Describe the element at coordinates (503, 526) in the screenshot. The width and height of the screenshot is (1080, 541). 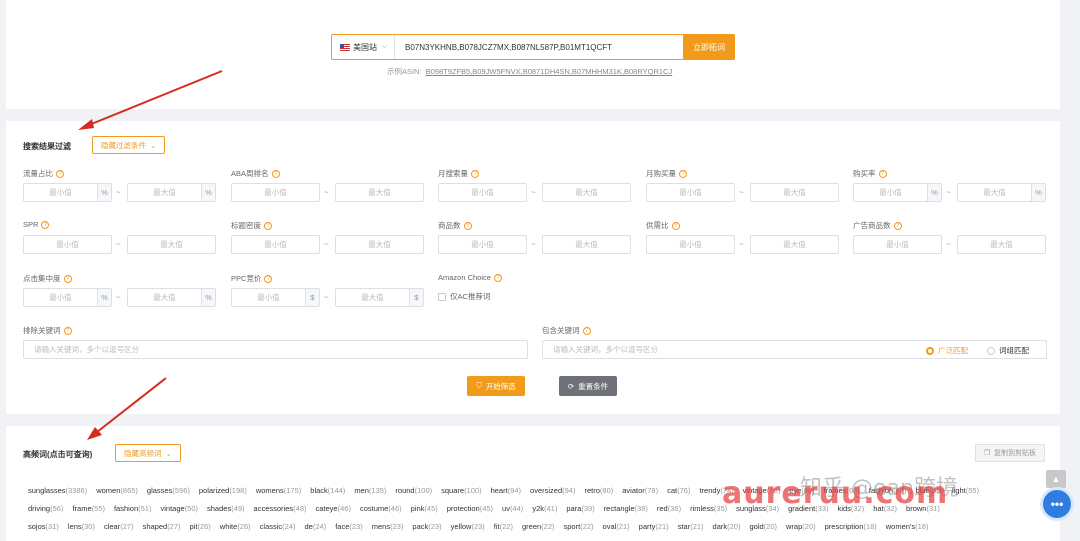
I see `freq-word: fit(22)` at that location.